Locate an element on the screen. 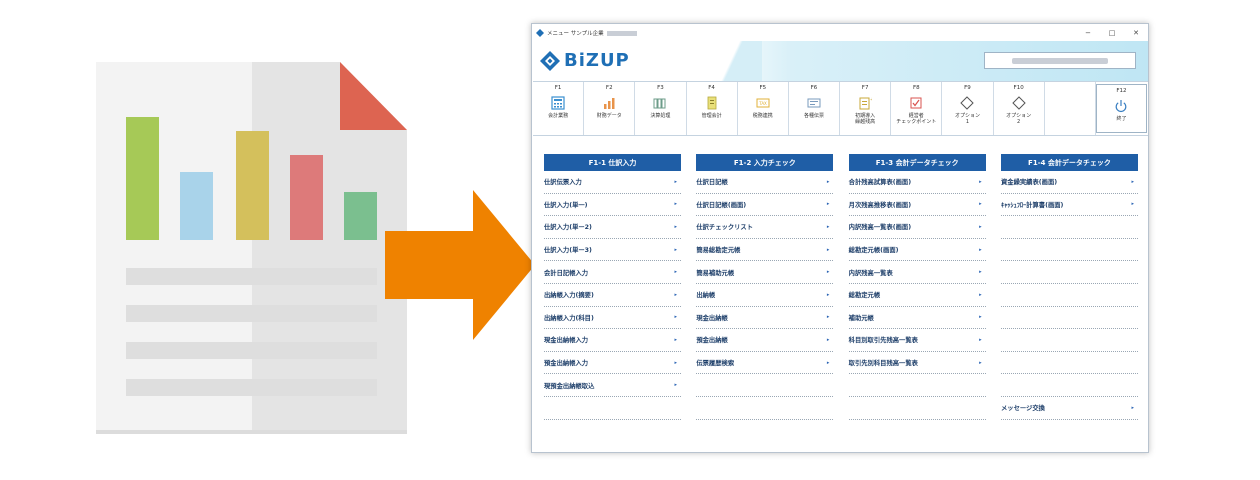 This screenshot has width=1260, height=480. menu-item: 仕訳入力(単一) ▸ is located at coordinates (612, 205).